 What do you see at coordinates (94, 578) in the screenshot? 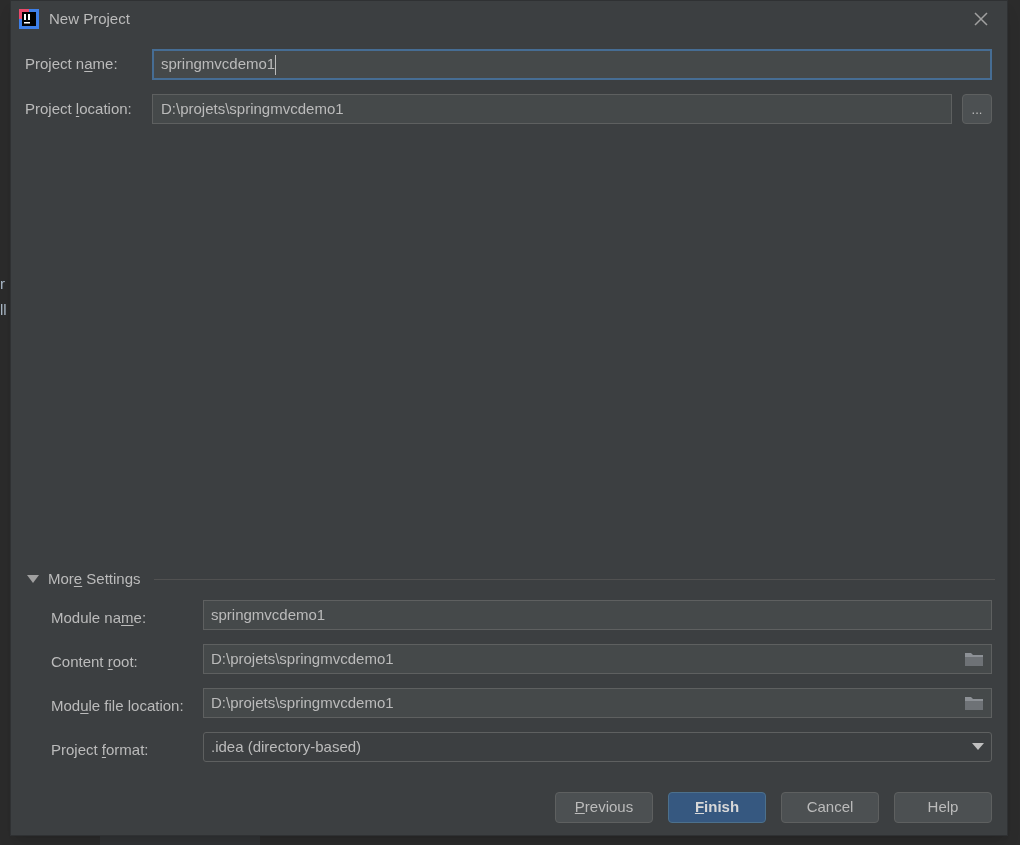
I see `section-title: More Settings` at bounding box center [94, 578].